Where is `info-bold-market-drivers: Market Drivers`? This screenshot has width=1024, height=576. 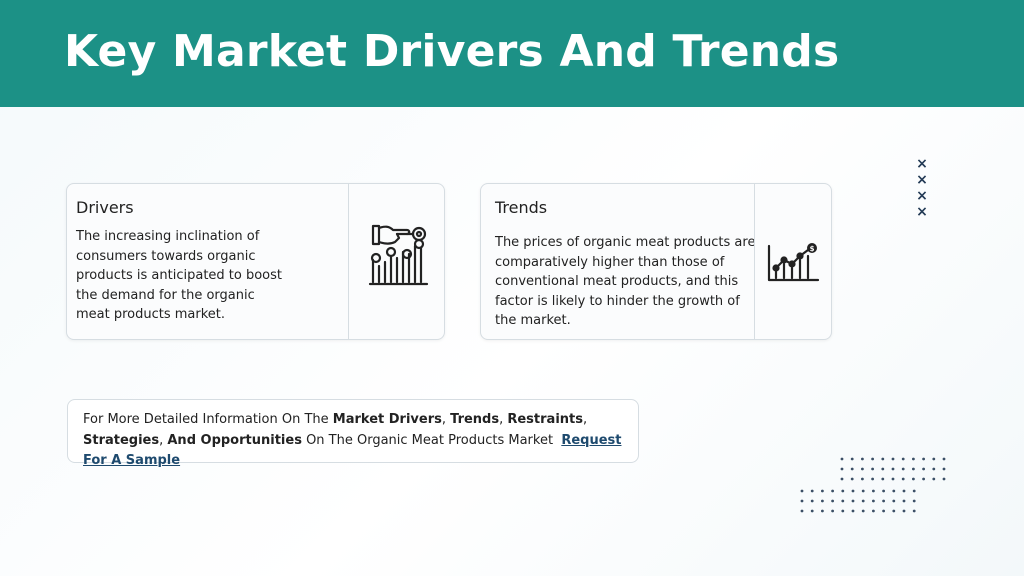 info-bold-market-drivers: Market Drivers is located at coordinates (387, 419).